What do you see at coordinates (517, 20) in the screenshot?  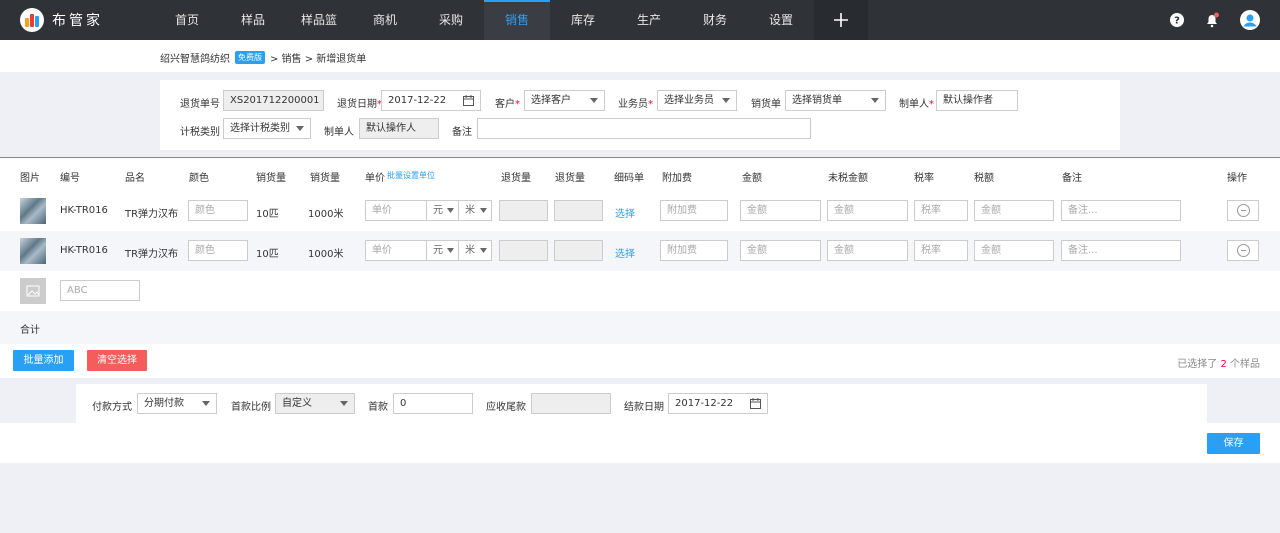 I see `nav-sales: 销售` at bounding box center [517, 20].